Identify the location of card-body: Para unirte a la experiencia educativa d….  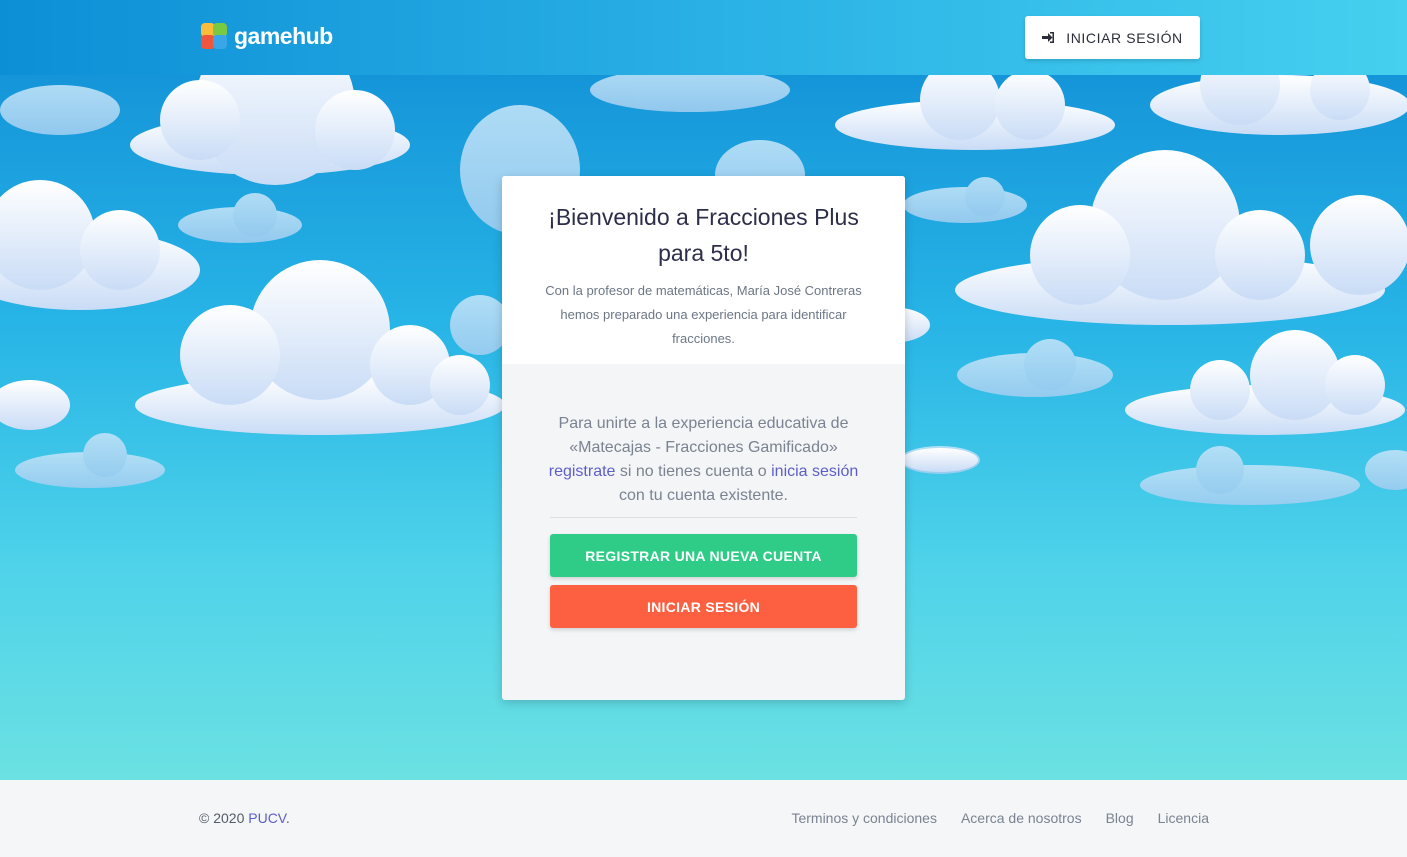
(703, 496).